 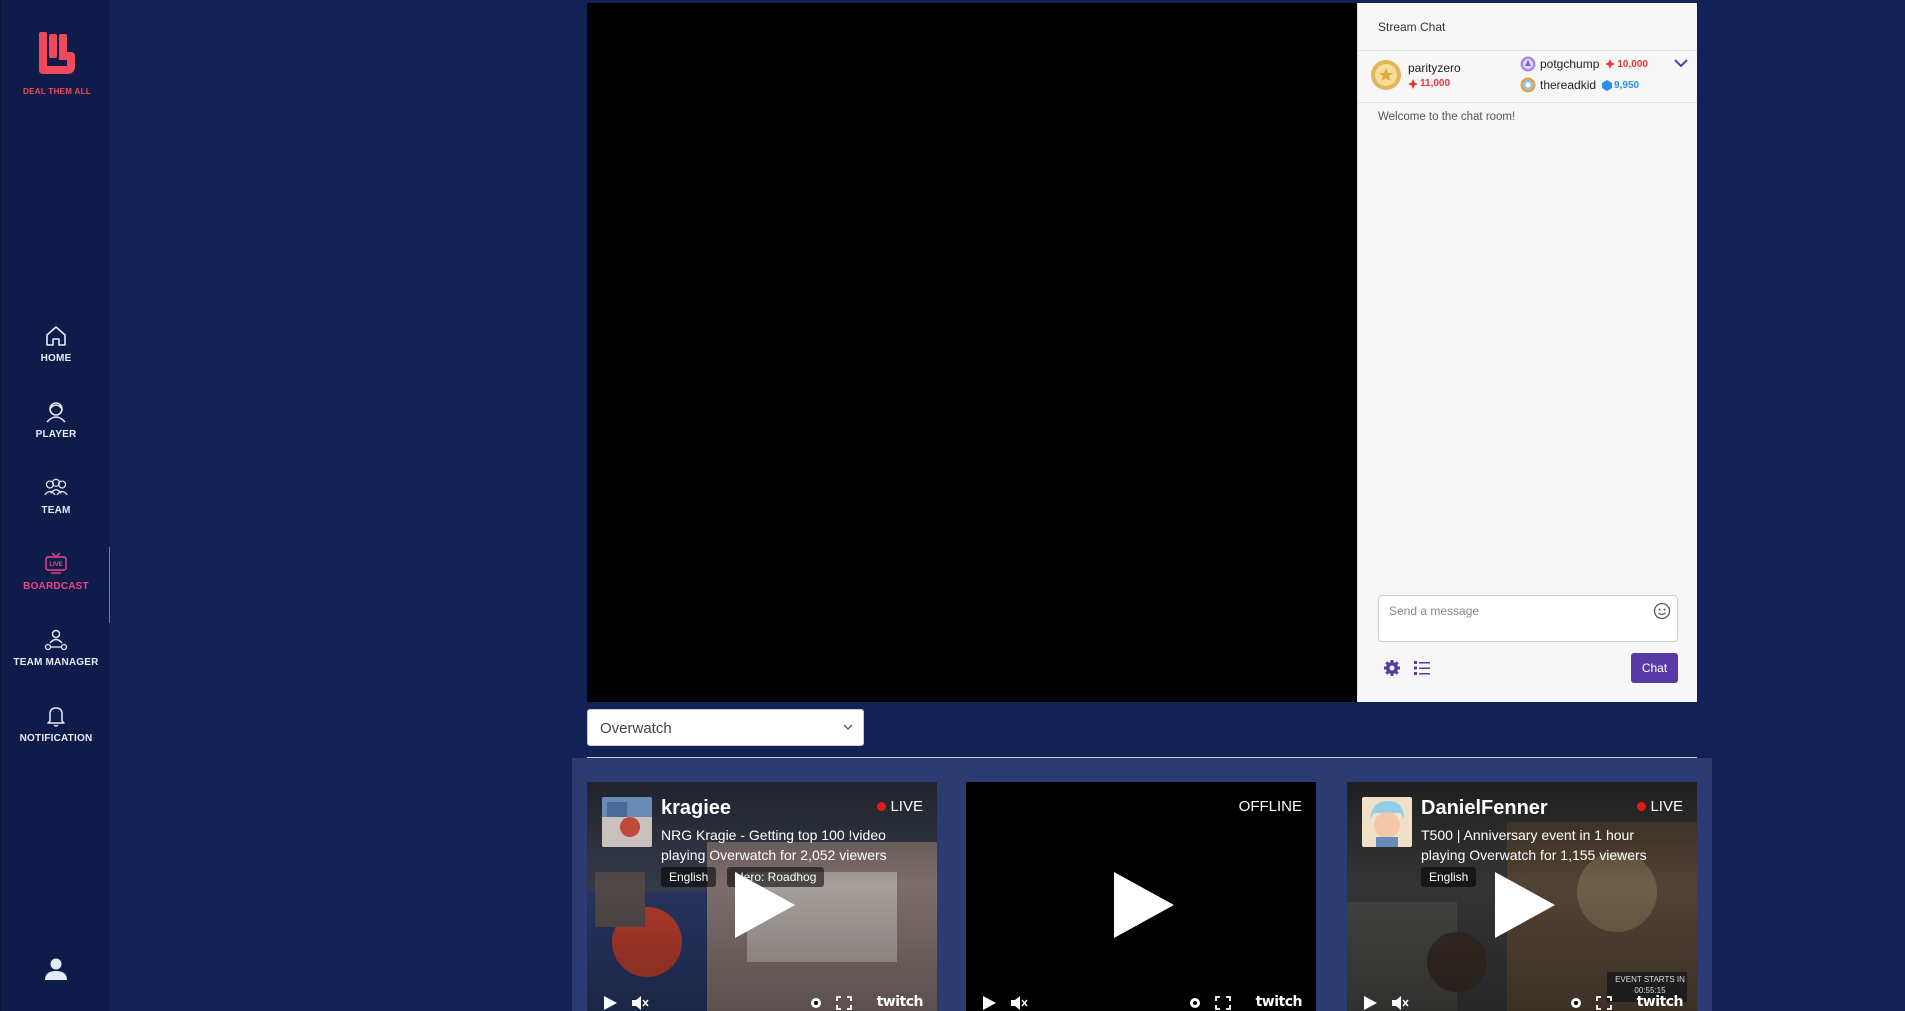 I want to click on chat-message-list: Welcome to the chat room!, so click(x=1527, y=113).